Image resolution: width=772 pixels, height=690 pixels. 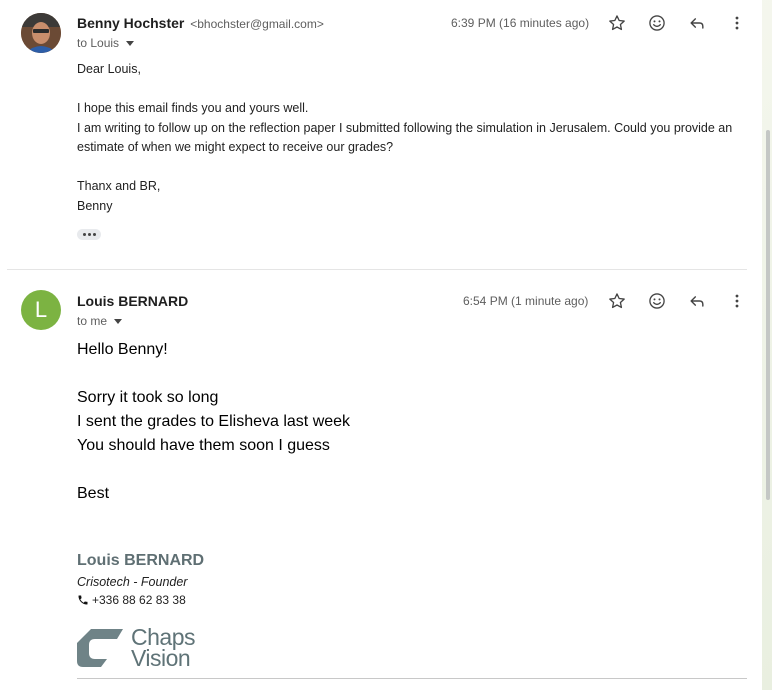 What do you see at coordinates (214, 421) in the screenshot?
I see `body-line: I sent the grades to Elisheva last week` at bounding box center [214, 421].